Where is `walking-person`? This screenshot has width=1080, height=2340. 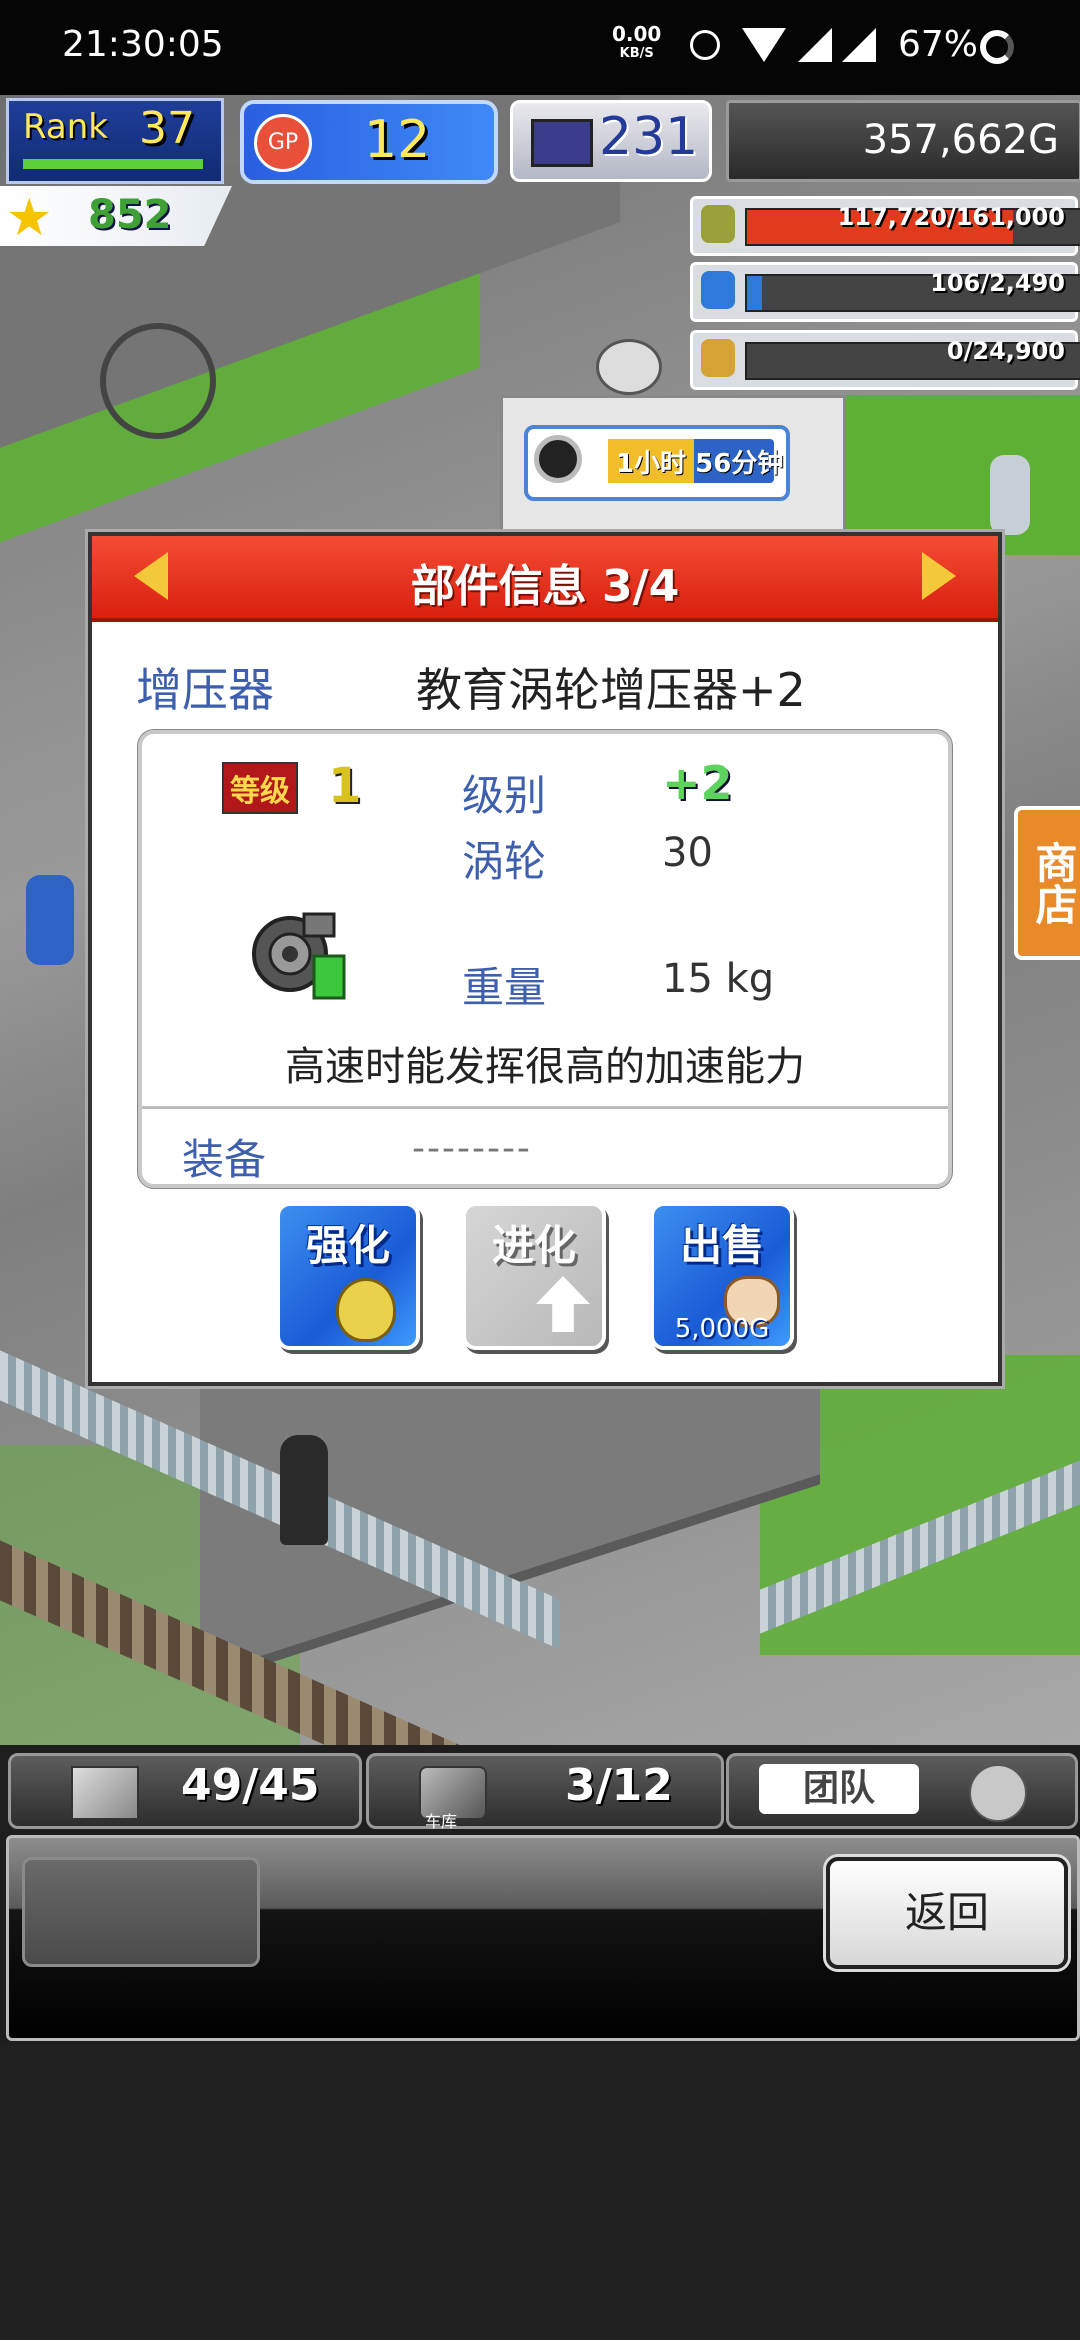
walking-person is located at coordinates (304, 1490).